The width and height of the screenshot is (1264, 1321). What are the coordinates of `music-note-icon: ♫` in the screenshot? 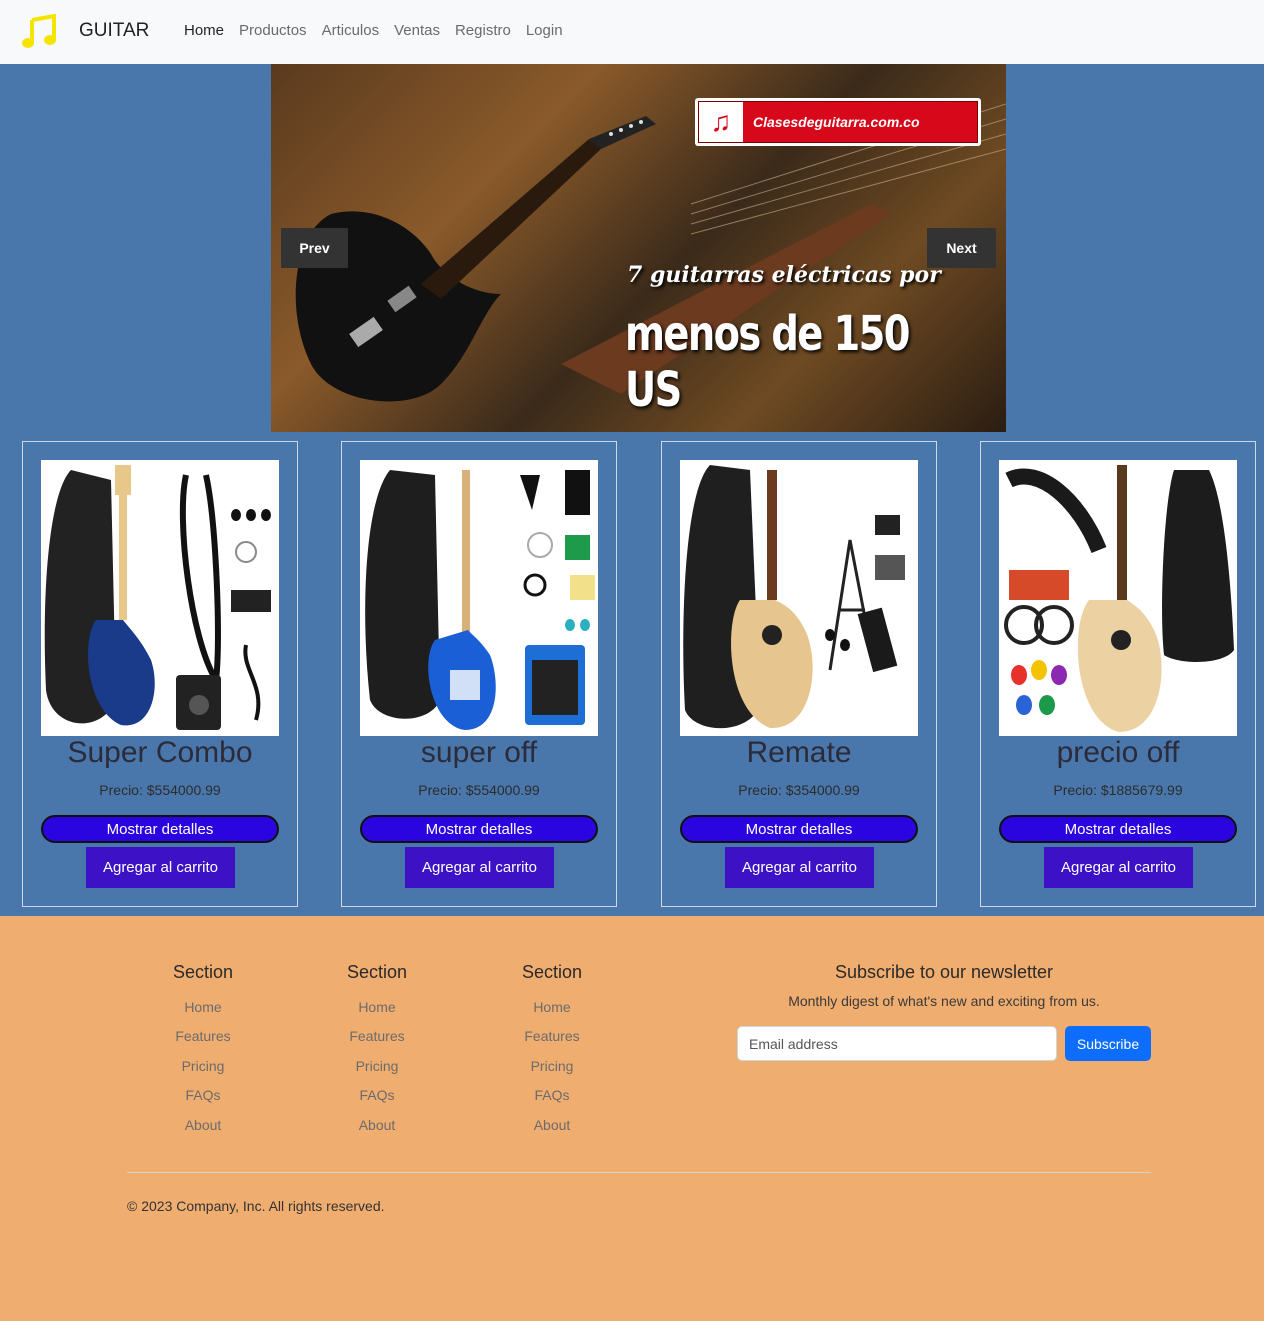 It's located at (721, 122).